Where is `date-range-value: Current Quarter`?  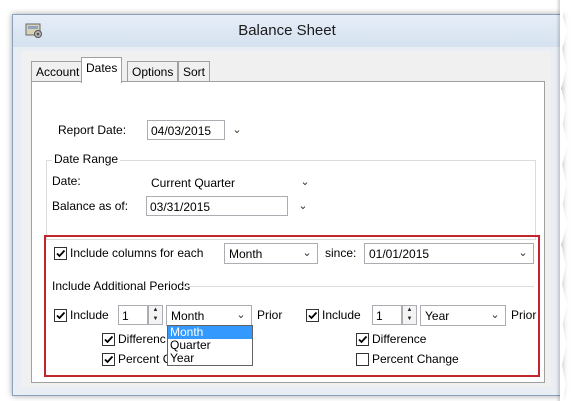 date-range-value: Current Quarter is located at coordinates (193, 183).